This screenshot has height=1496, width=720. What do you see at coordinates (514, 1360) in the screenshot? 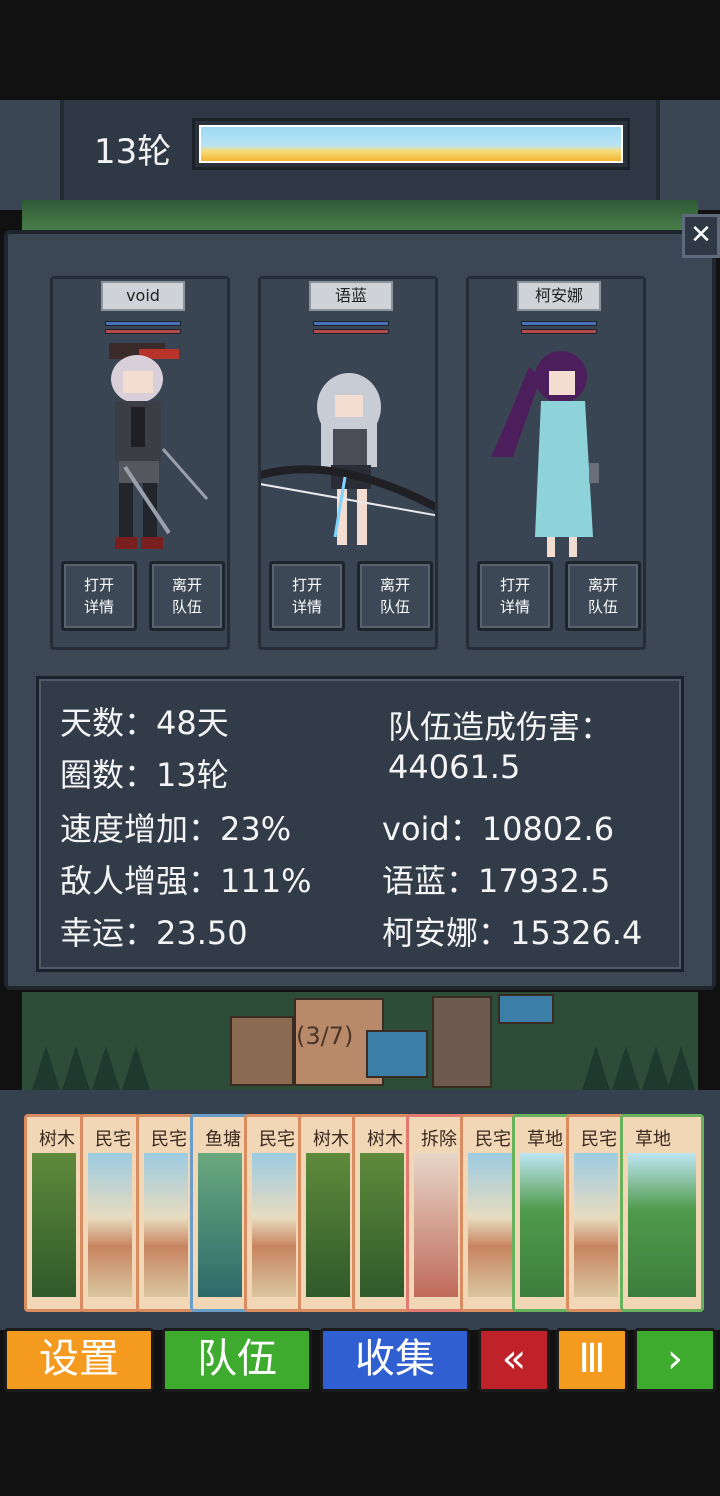
I see `rewind-button: «` at bounding box center [514, 1360].